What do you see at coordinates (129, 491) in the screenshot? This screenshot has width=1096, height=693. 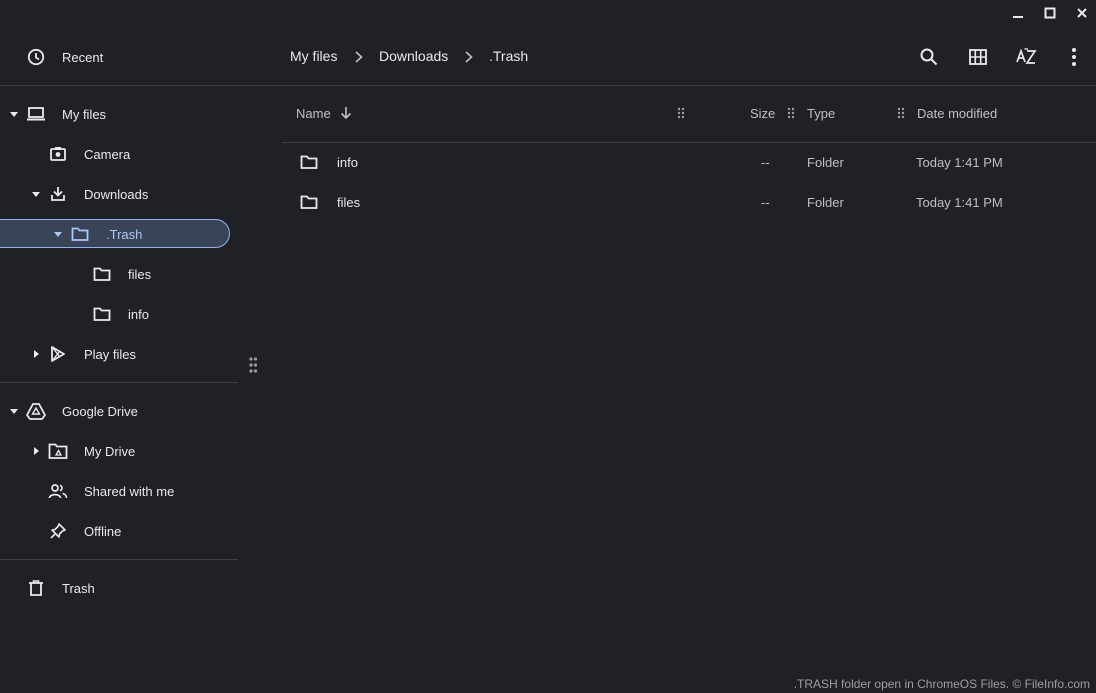 I see `sidebar-item-label: Shared with me` at bounding box center [129, 491].